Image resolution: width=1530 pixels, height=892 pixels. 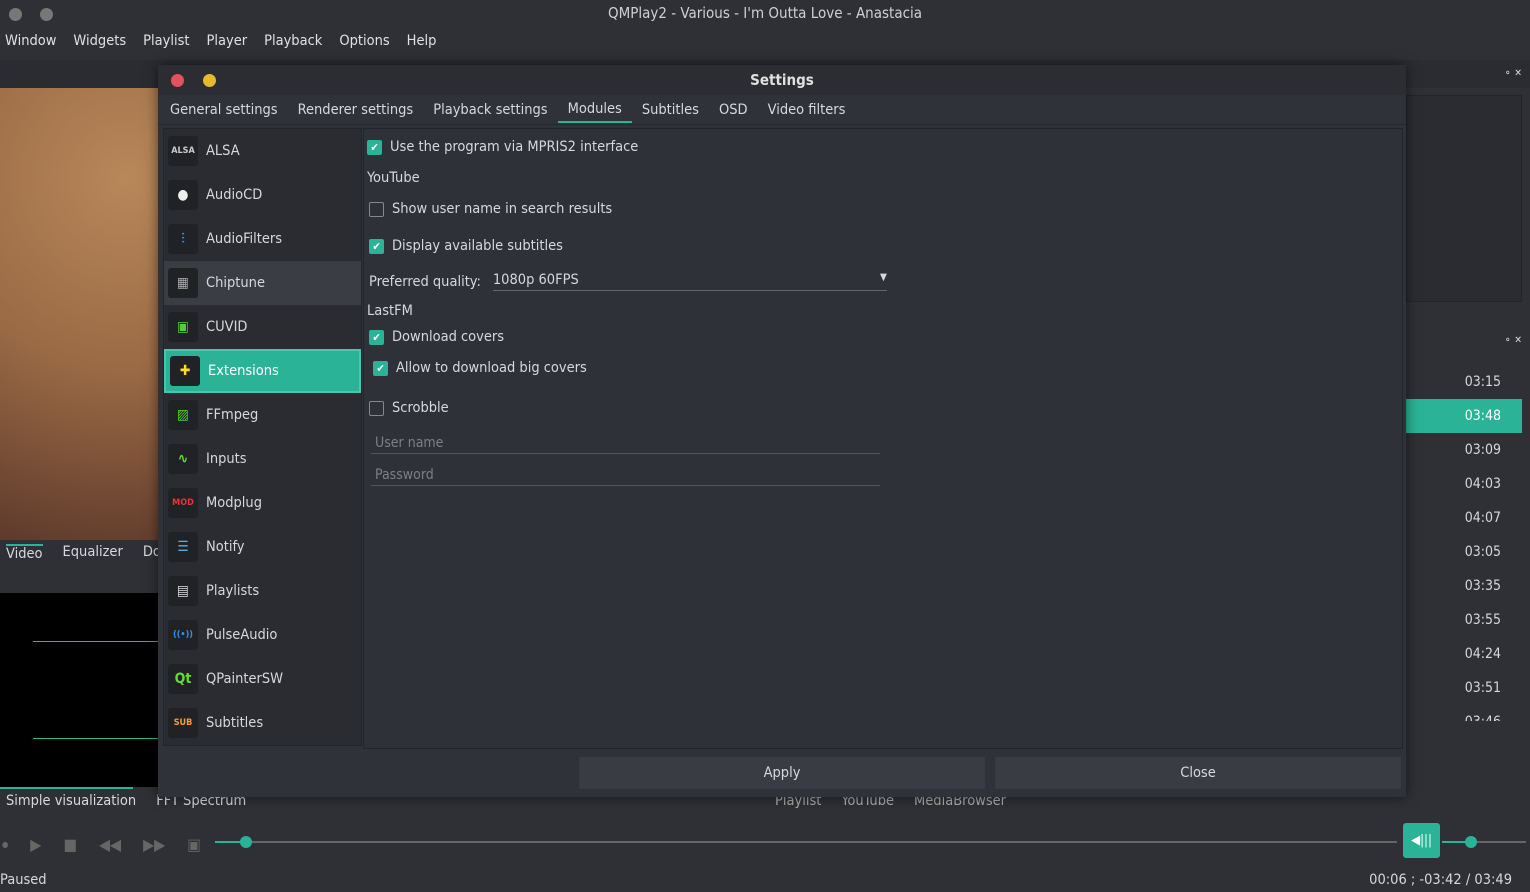 What do you see at coordinates (807, 110) in the screenshot?
I see `tab-video-filters: Video filters` at bounding box center [807, 110].